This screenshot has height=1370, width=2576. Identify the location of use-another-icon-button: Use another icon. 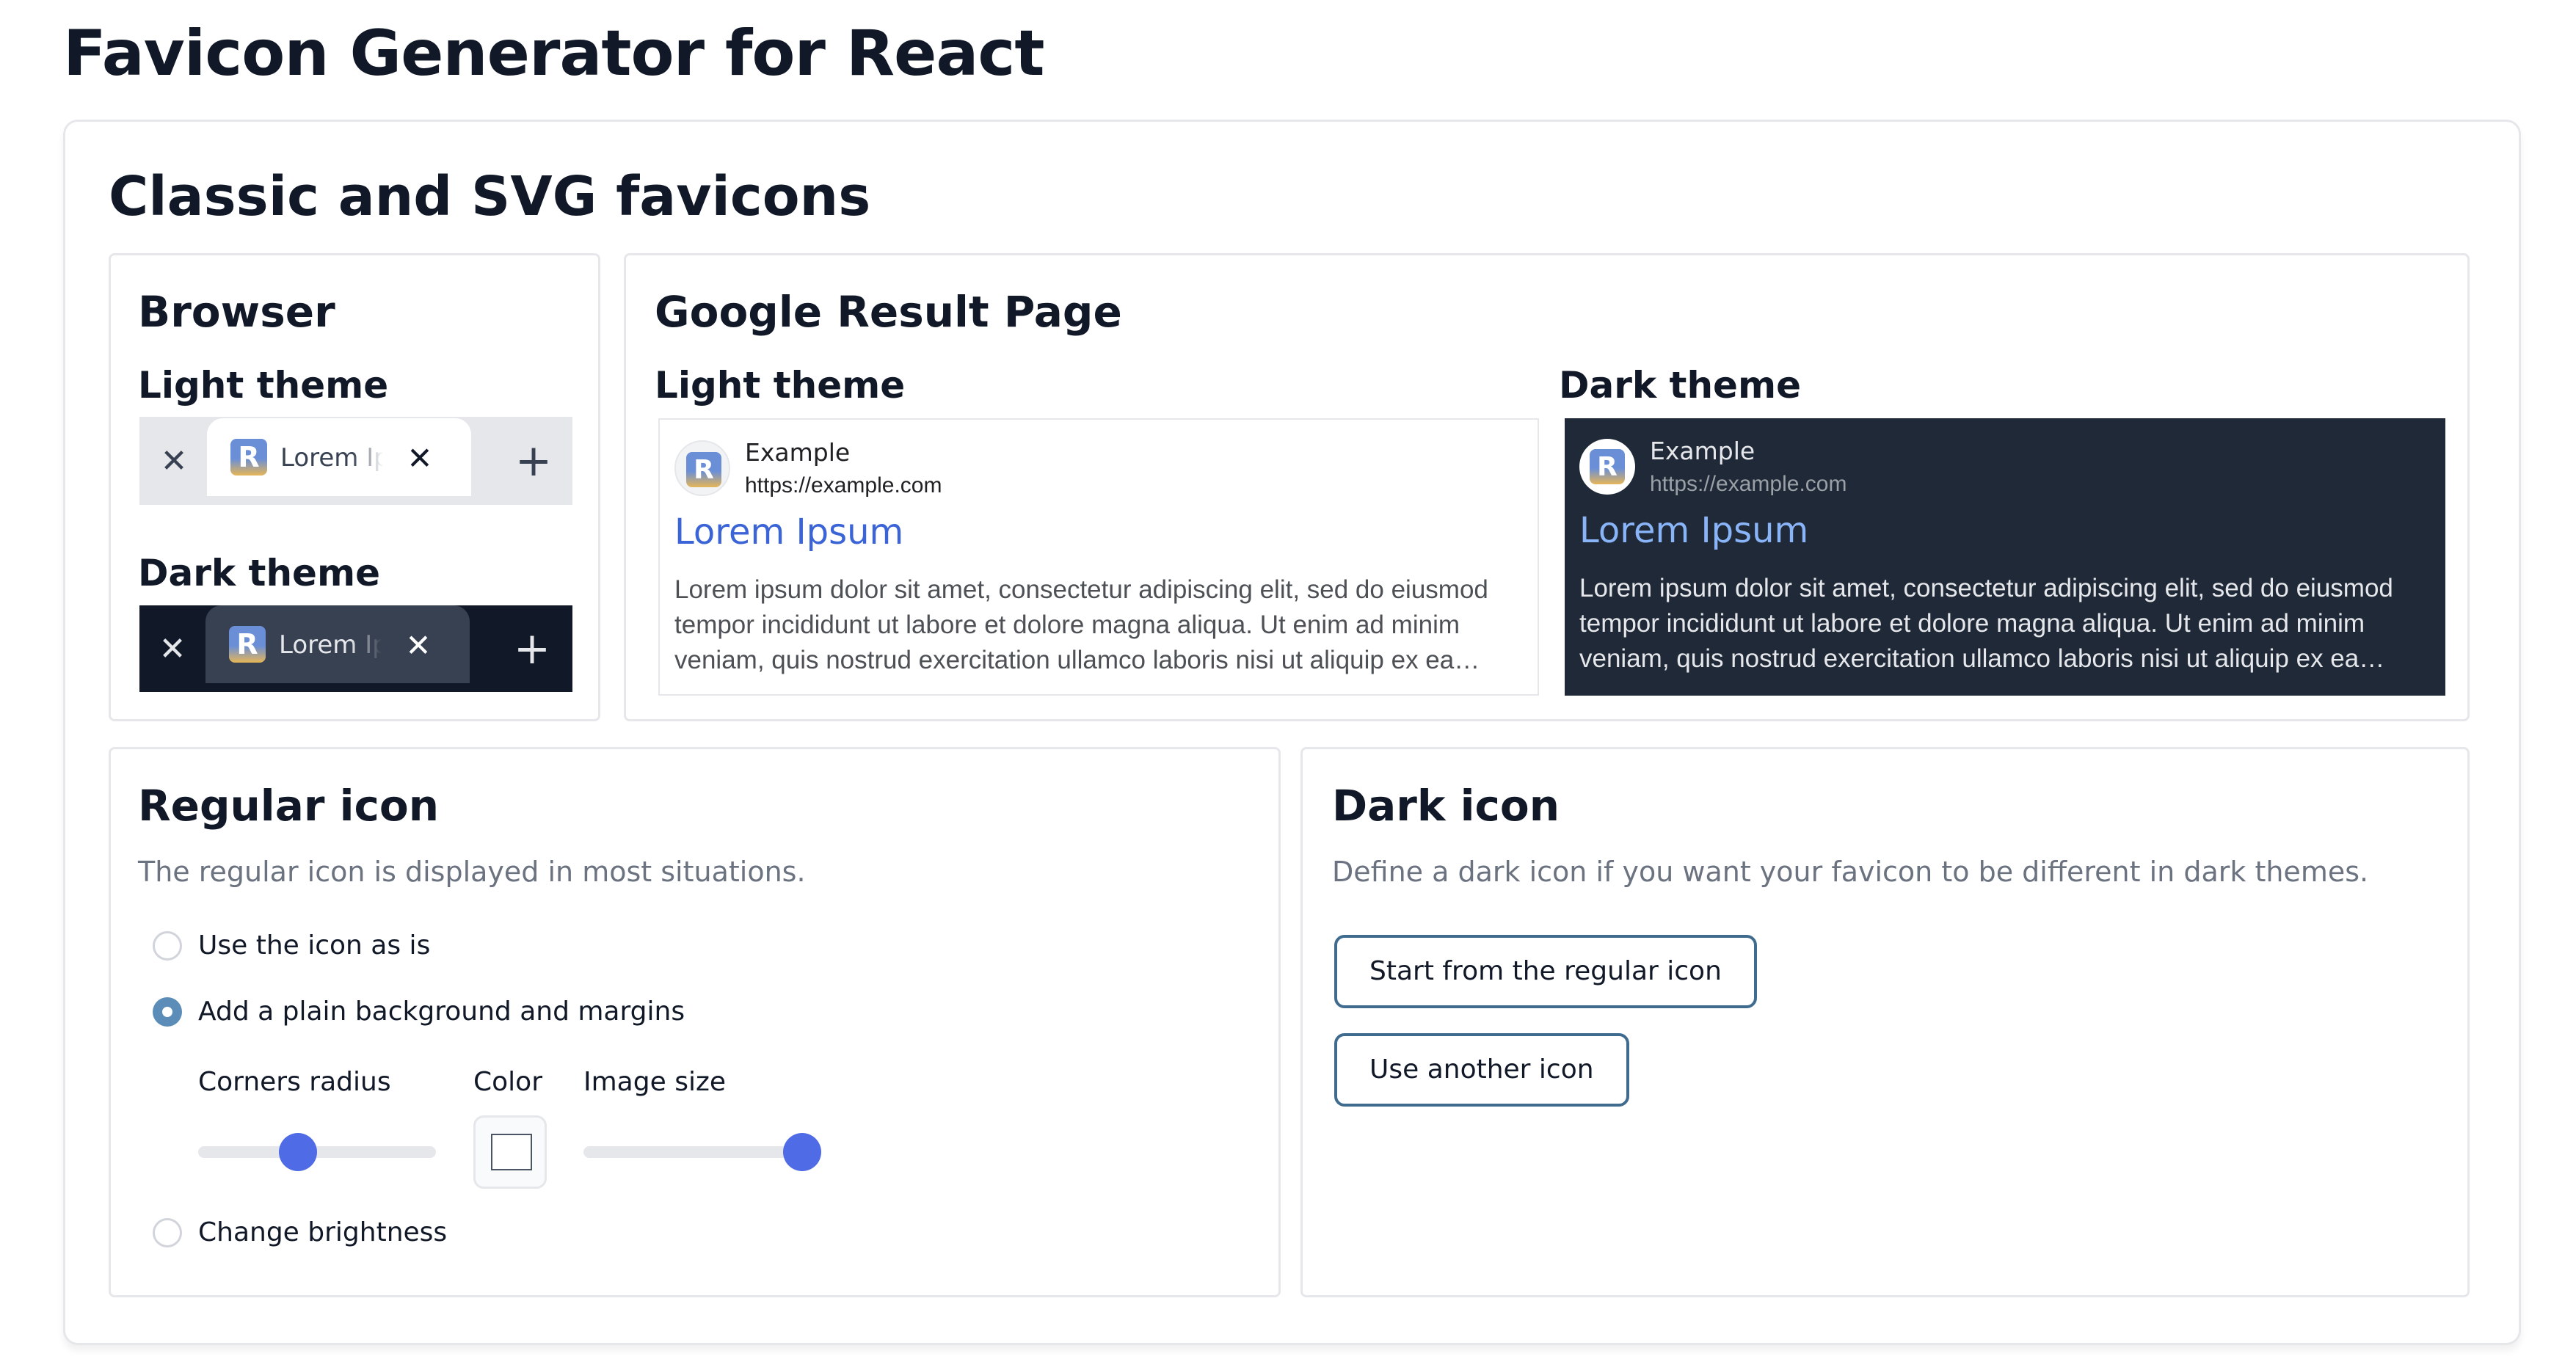
(1481, 1070).